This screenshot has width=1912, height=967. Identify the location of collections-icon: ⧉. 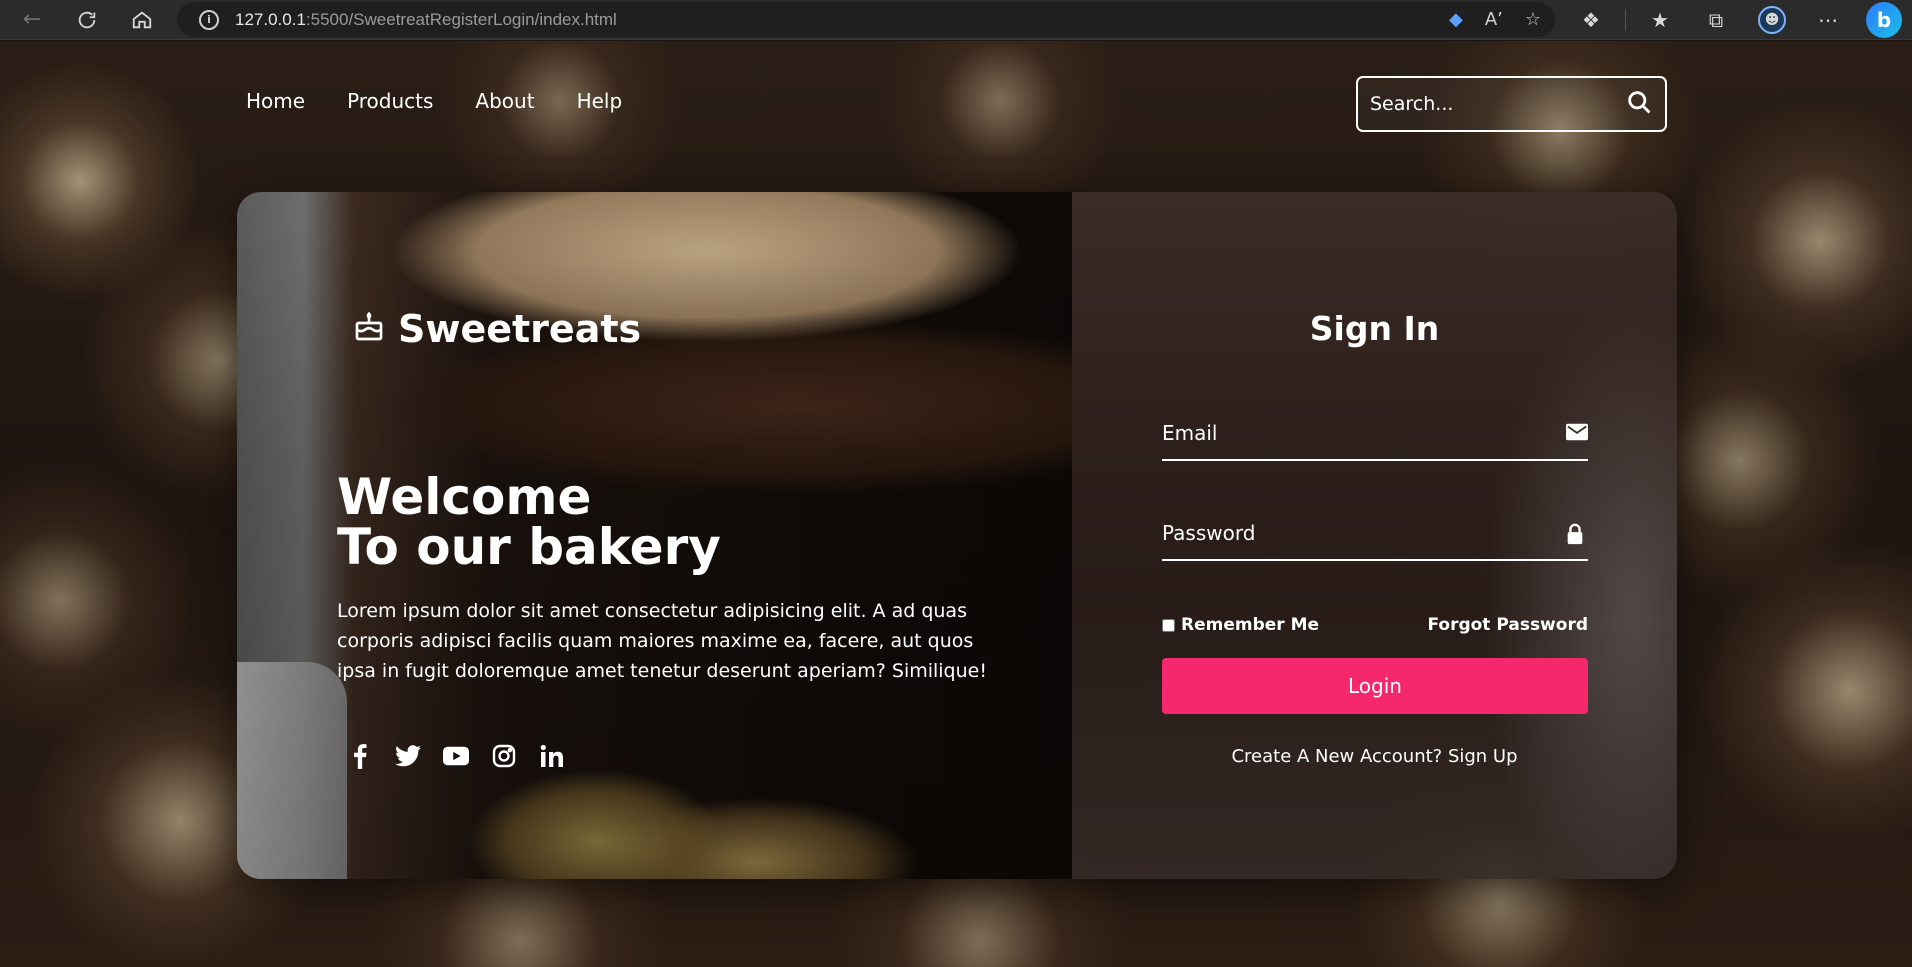
(1716, 20).